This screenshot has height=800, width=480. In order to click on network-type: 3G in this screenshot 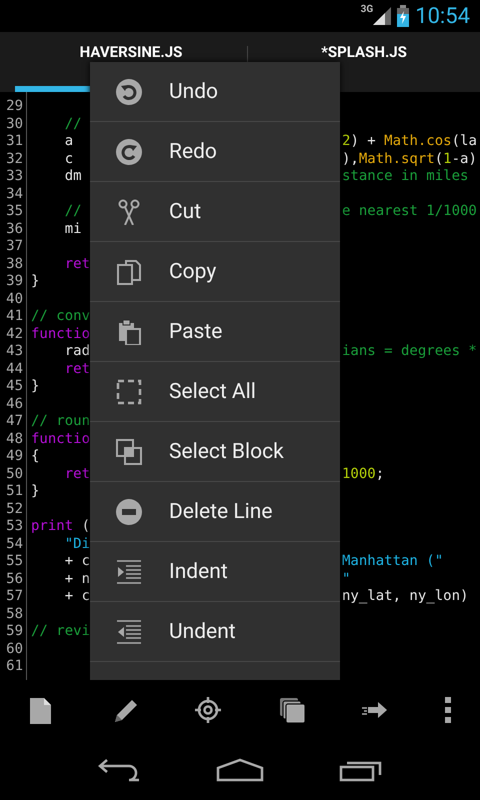, I will do `click(367, 9)`.